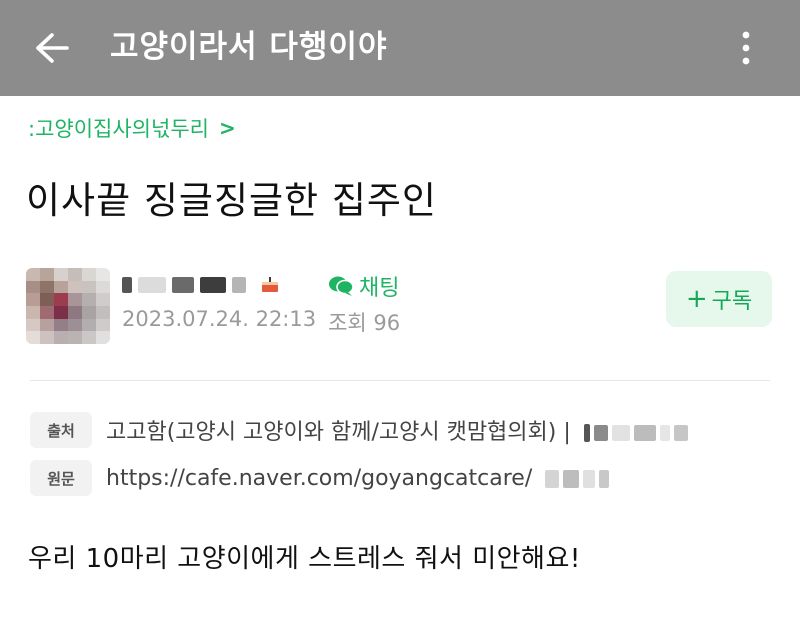 The image size is (800, 630). Describe the element at coordinates (61, 430) in the screenshot. I see `source-tag: 출처` at that location.